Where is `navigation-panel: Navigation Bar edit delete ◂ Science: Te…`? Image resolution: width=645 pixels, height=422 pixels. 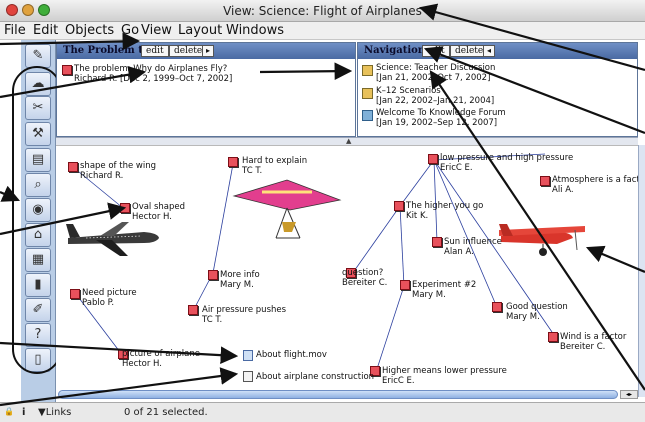
navigation-panel: Navigation Bar edit delete ◂ Science: Te… is located at coordinates (497, 89).